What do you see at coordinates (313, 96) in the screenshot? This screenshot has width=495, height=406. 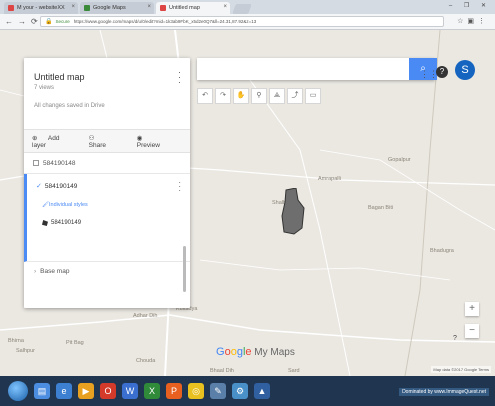 I see `ruler-icon: ▭` at bounding box center [313, 96].